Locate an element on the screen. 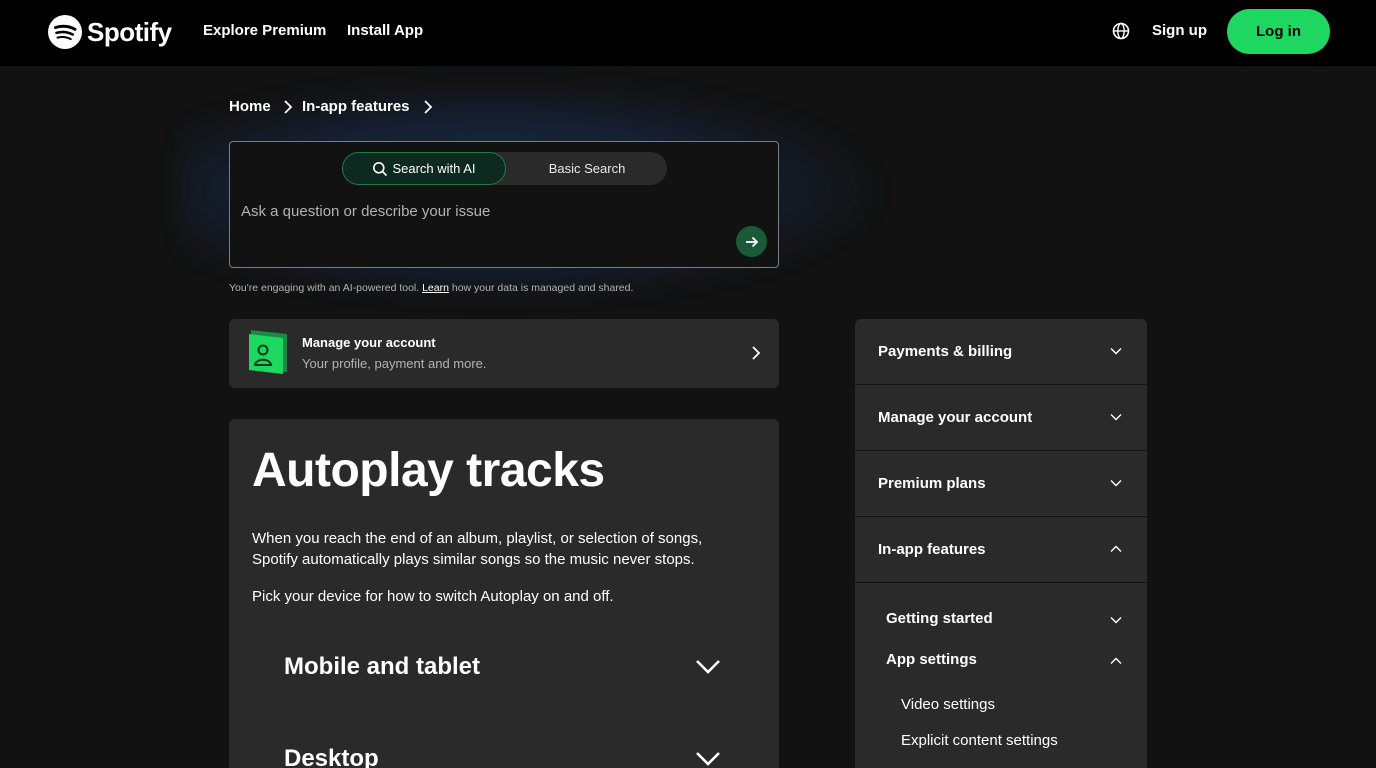  account-card-subtitle: Your profile, payment and more. is located at coordinates (394, 363).